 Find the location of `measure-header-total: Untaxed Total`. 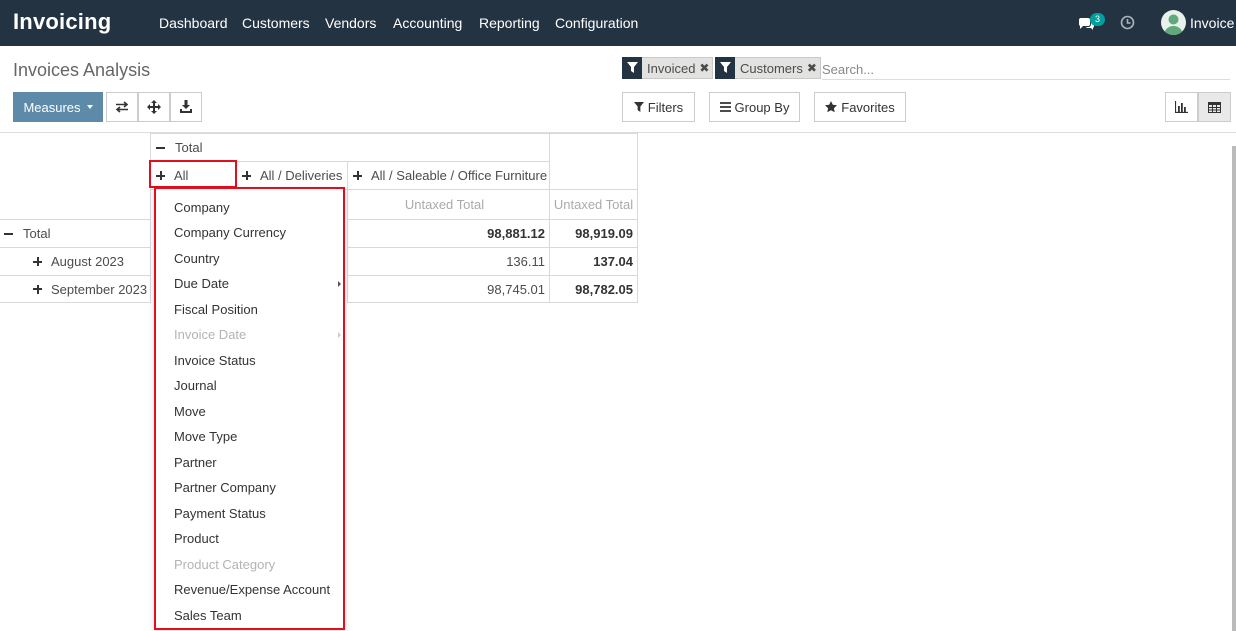

measure-header-total: Untaxed Total is located at coordinates (593, 204).